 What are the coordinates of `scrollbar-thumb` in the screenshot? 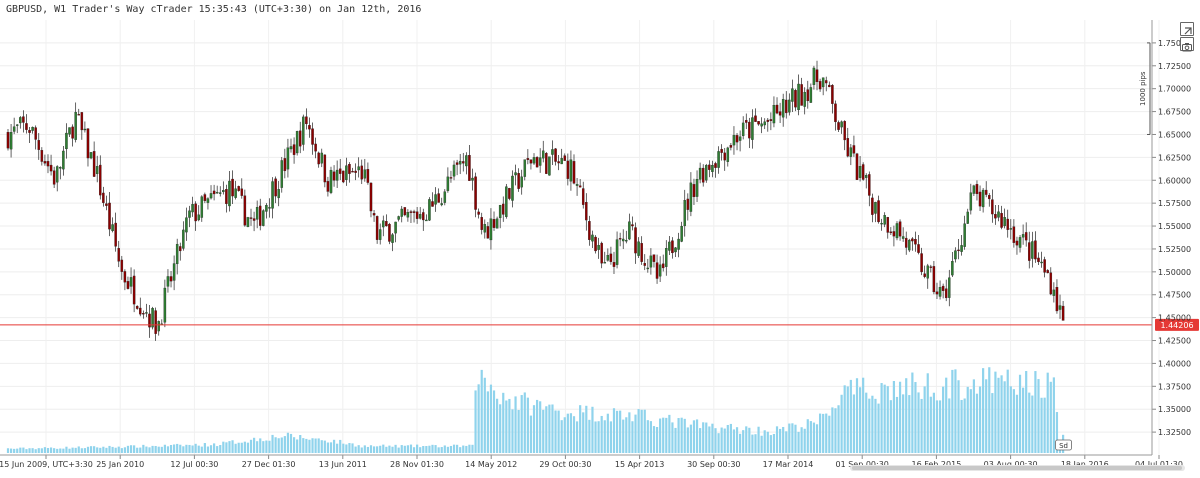 It's located at (1017, 468).